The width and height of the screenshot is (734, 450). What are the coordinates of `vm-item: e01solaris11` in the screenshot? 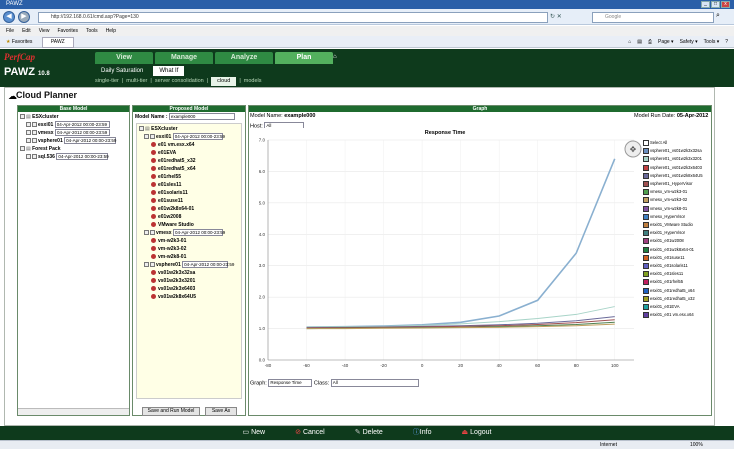 It's located at (189, 193).